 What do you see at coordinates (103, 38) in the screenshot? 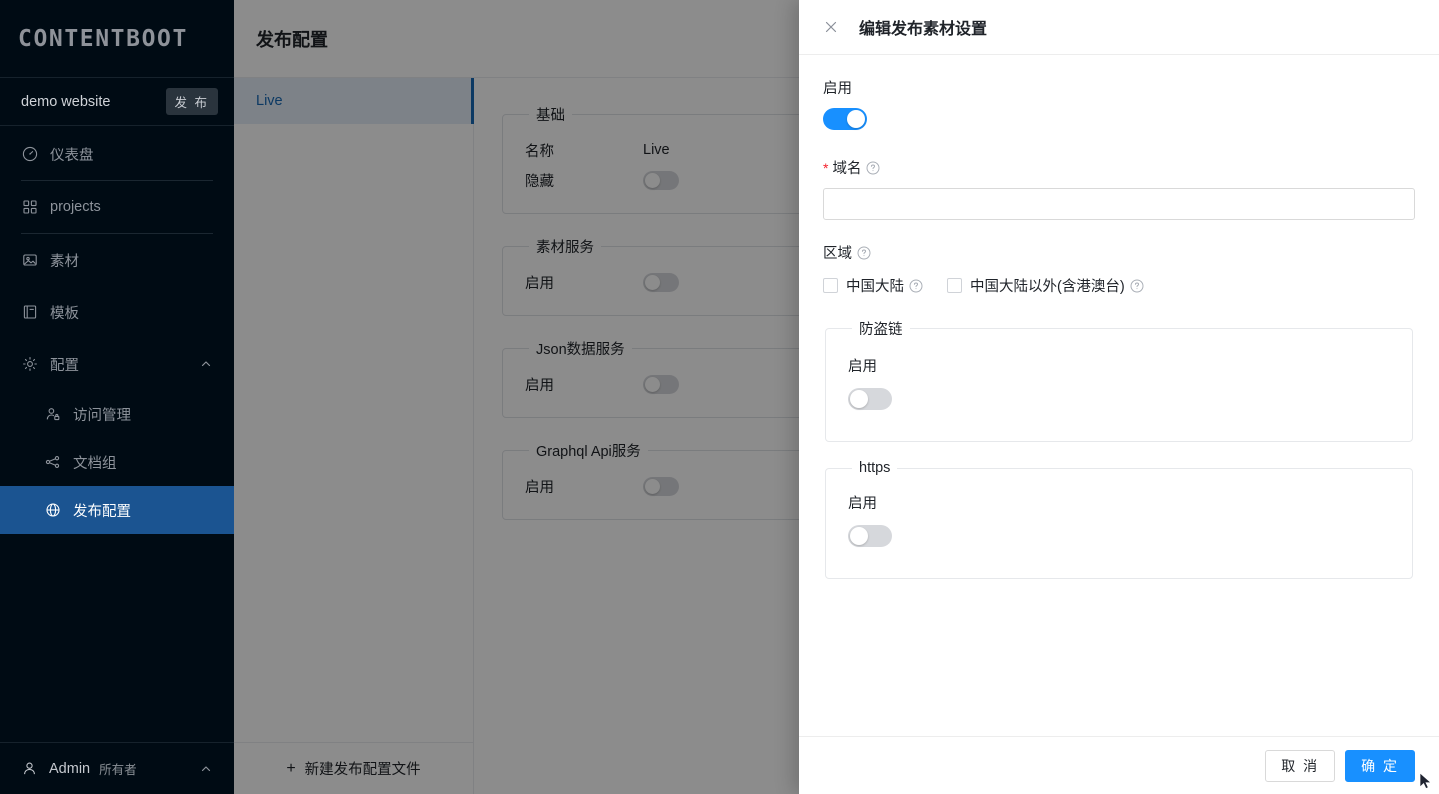
I see `brand-text: CONTENTBOOT` at bounding box center [103, 38].